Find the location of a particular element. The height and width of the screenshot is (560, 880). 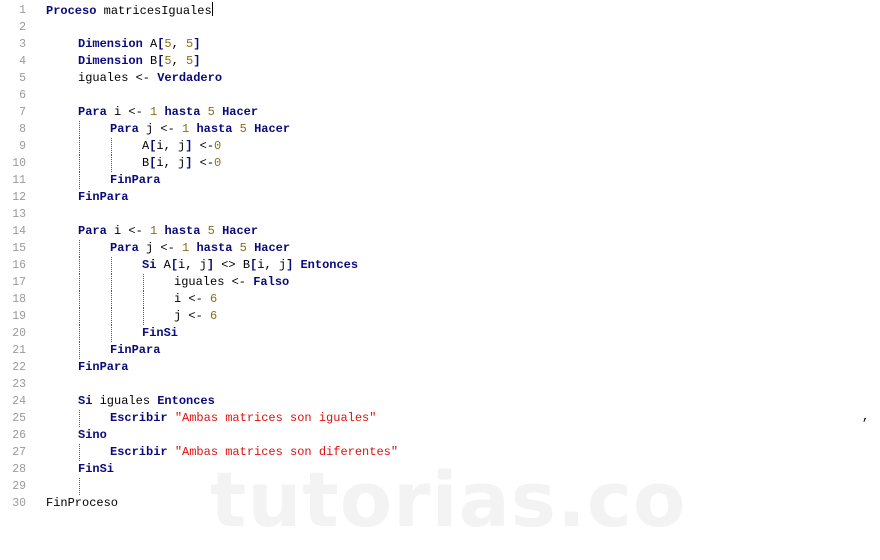

code-text: B[i, j] <-0 is located at coordinates (181, 163).